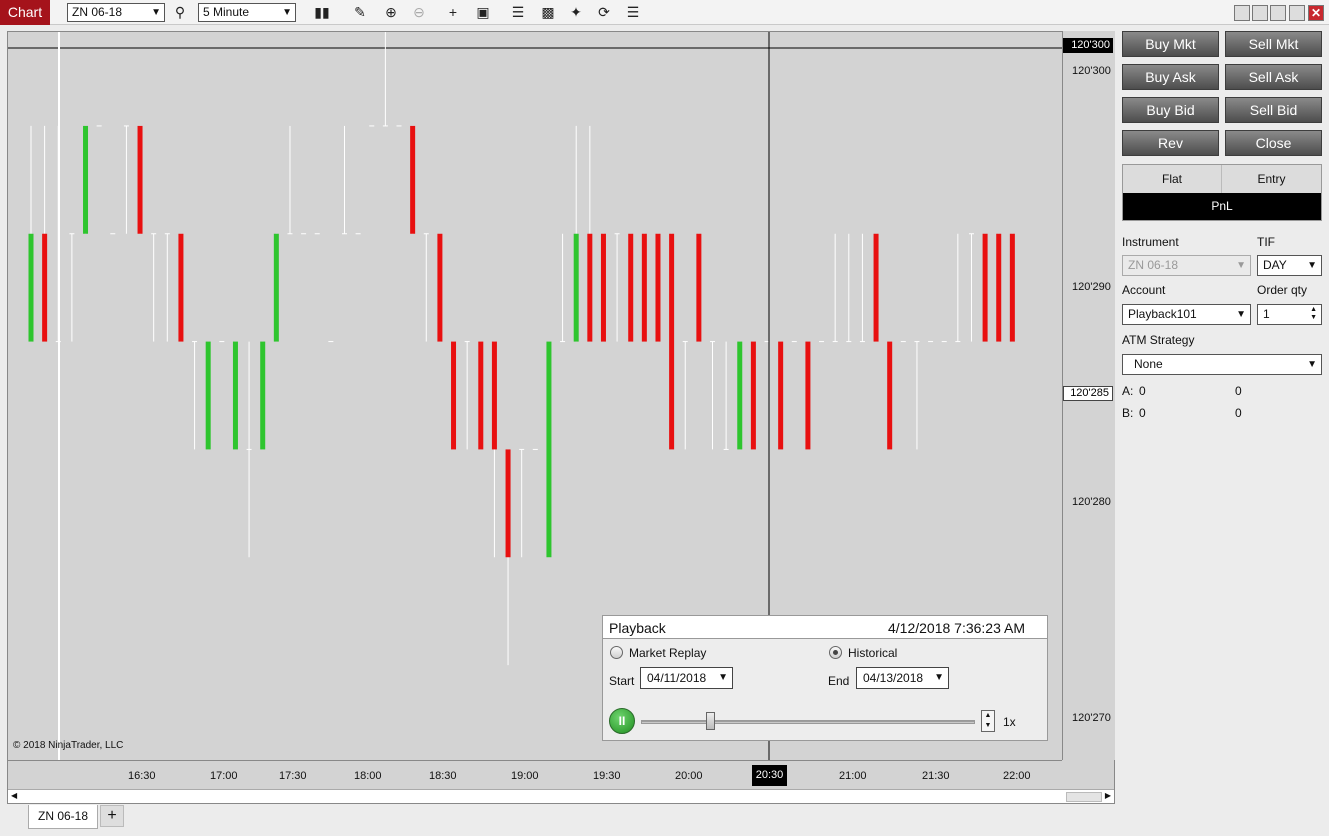 The height and width of the screenshot is (836, 1329). What do you see at coordinates (1128, 391) in the screenshot?
I see `a-label: A:` at bounding box center [1128, 391].